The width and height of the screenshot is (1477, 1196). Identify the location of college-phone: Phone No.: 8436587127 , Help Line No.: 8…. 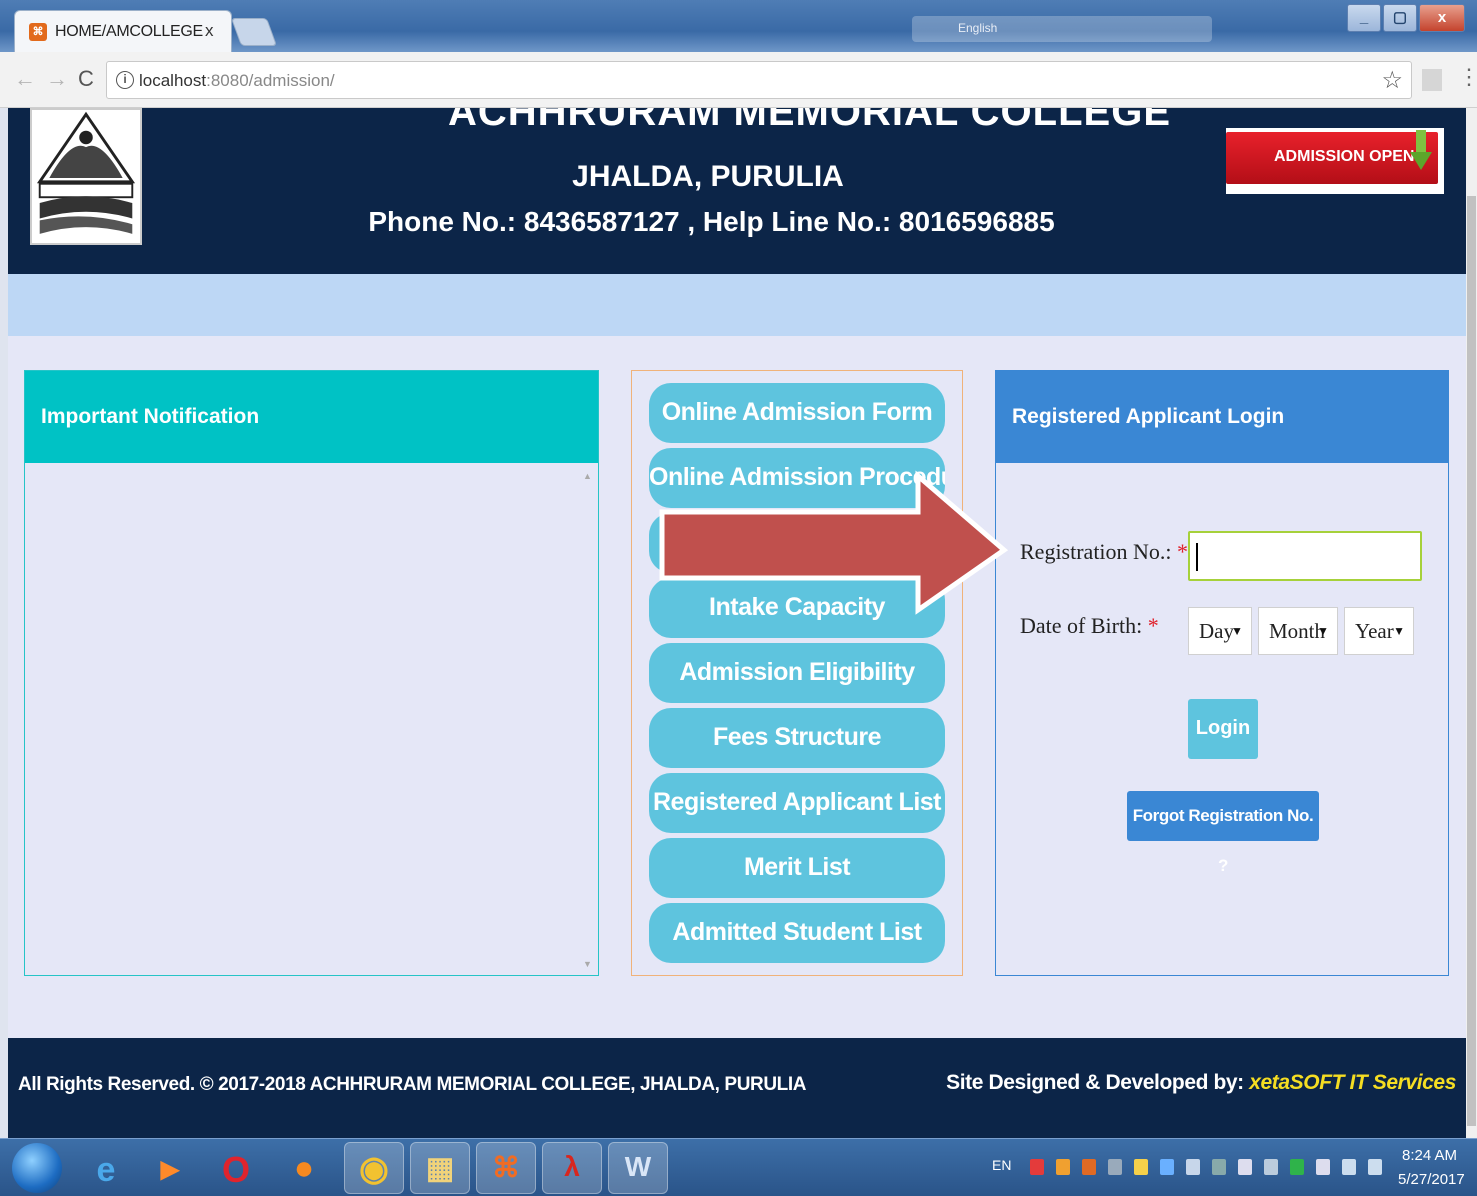
(711, 221).